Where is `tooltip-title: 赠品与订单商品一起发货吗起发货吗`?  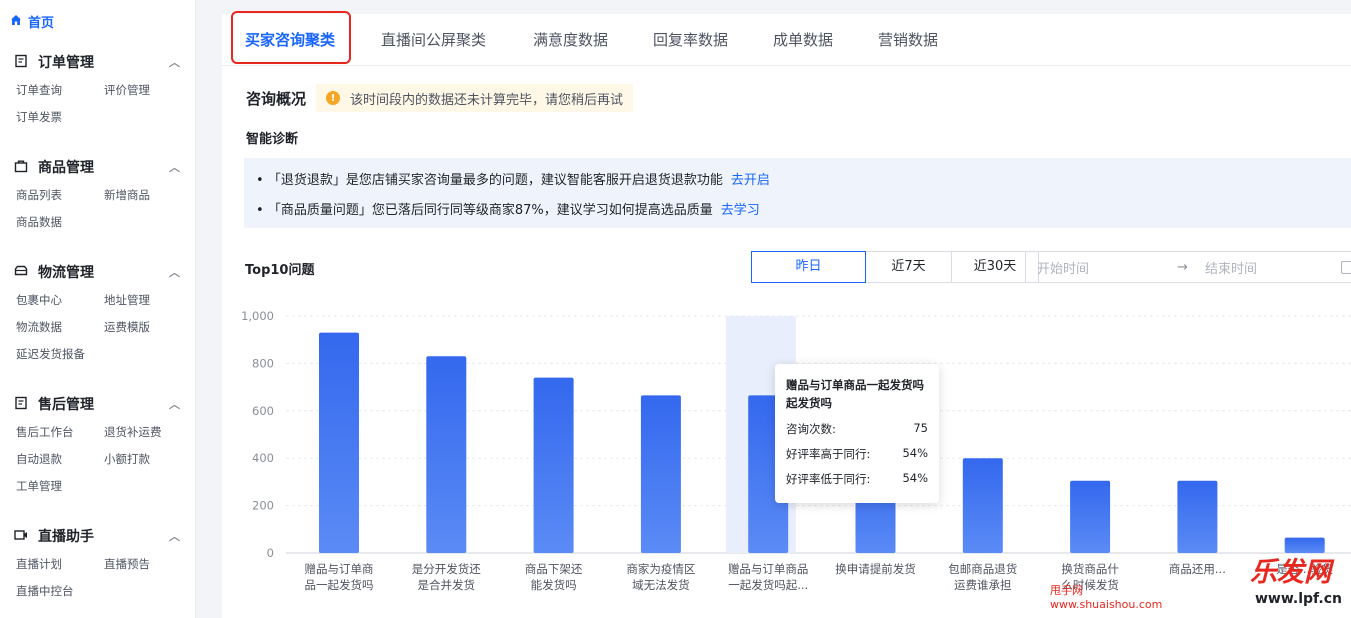
tooltip-title: 赠品与订单商品一起发货吗起发货吗 is located at coordinates (855, 394).